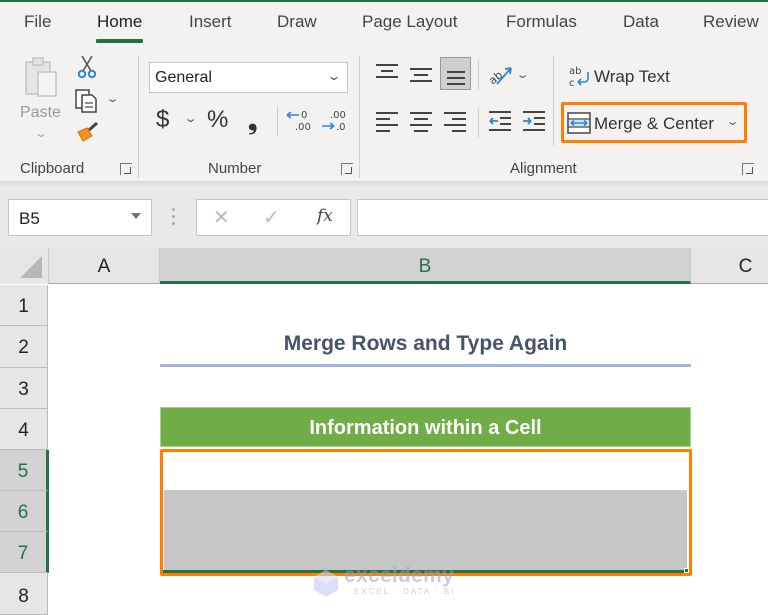 The height and width of the screenshot is (615, 768). What do you see at coordinates (641, 22) in the screenshot?
I see `tab-data: Data` at bounding box center [641, 22].